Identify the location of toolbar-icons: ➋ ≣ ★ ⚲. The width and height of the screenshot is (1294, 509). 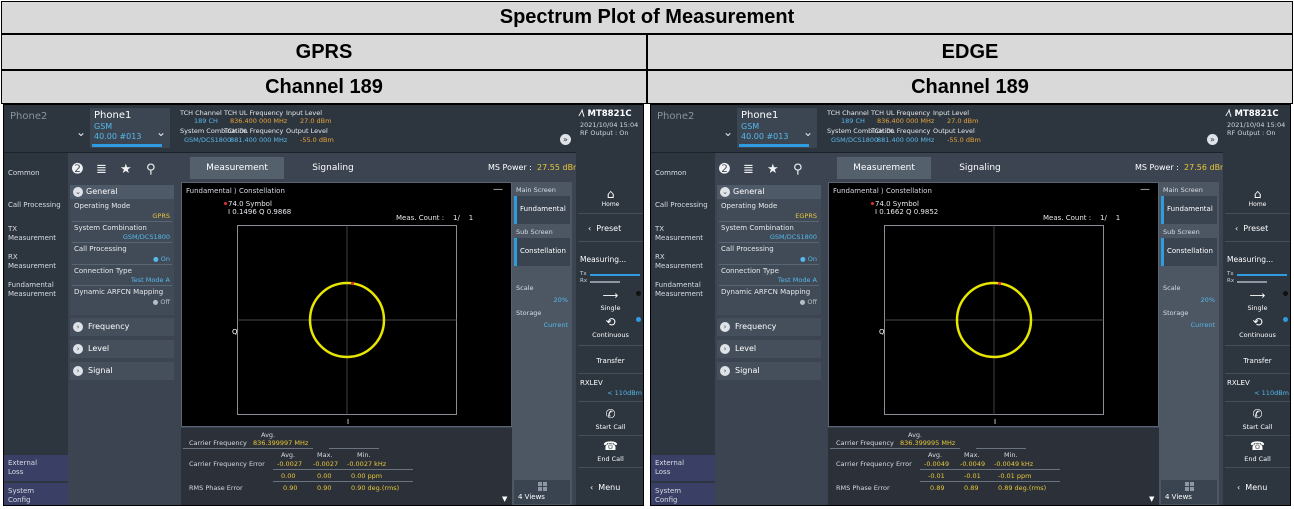
(121, 168).